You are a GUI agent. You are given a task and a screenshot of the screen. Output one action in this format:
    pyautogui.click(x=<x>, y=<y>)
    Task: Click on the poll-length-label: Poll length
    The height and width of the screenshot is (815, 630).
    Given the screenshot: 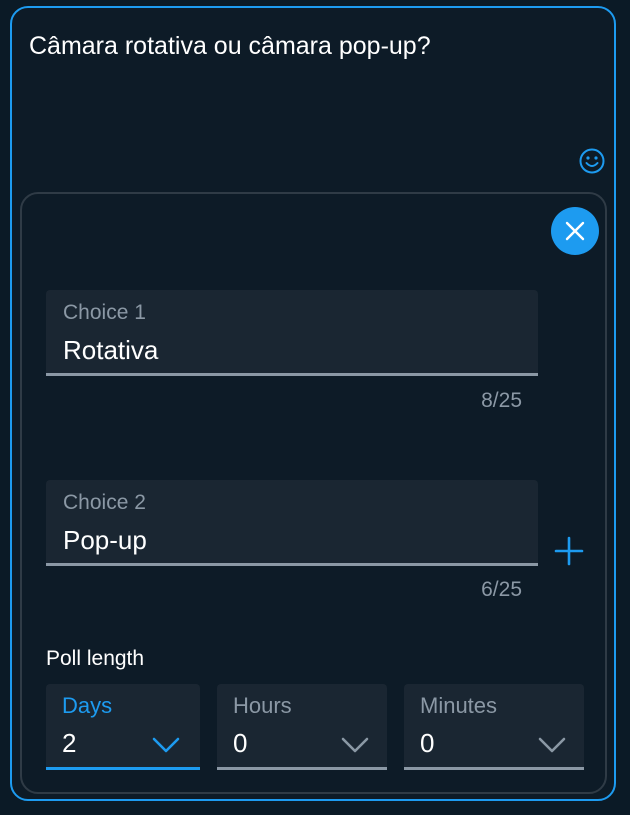 What is the action you would take?
    pyautogui.click(x=95, y=658)
    